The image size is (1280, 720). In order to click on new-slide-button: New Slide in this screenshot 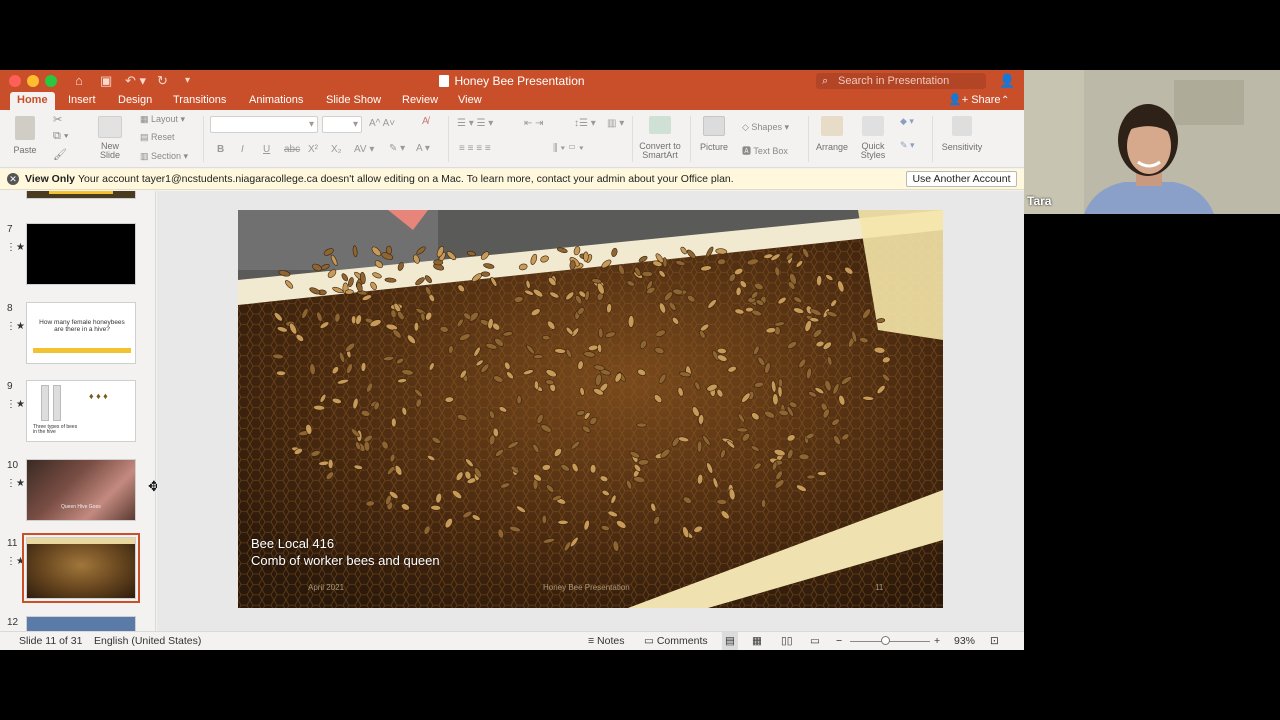, I will do `click(110, 138)`.